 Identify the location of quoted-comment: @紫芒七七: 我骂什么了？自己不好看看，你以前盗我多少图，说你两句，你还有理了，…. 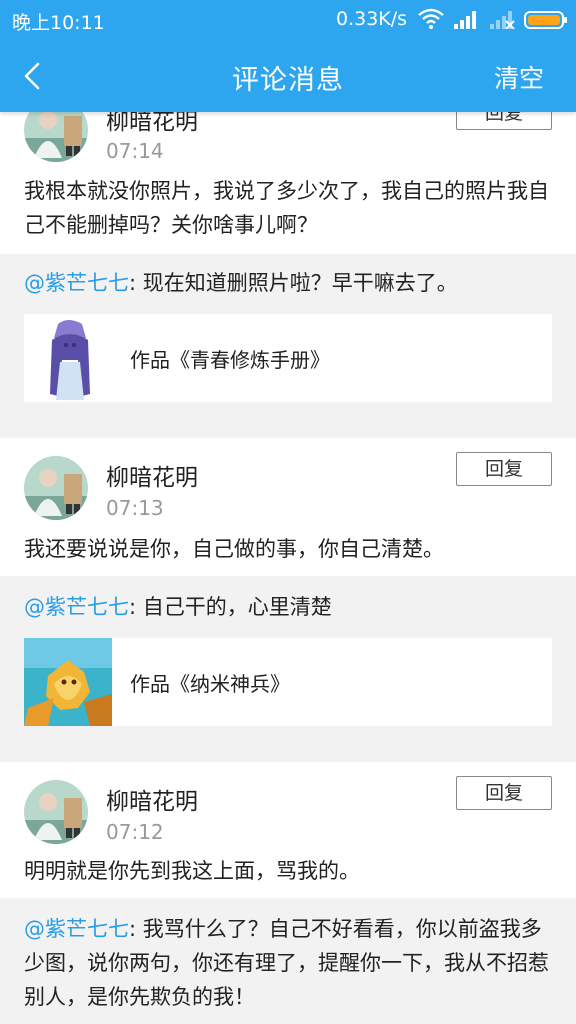
(288, 961).